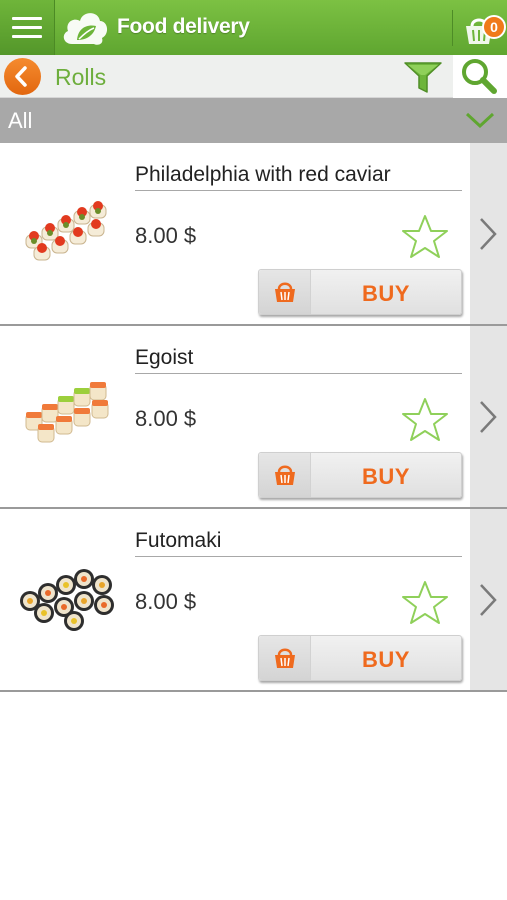  I want to click on category-selector: All, so click(253, 120).